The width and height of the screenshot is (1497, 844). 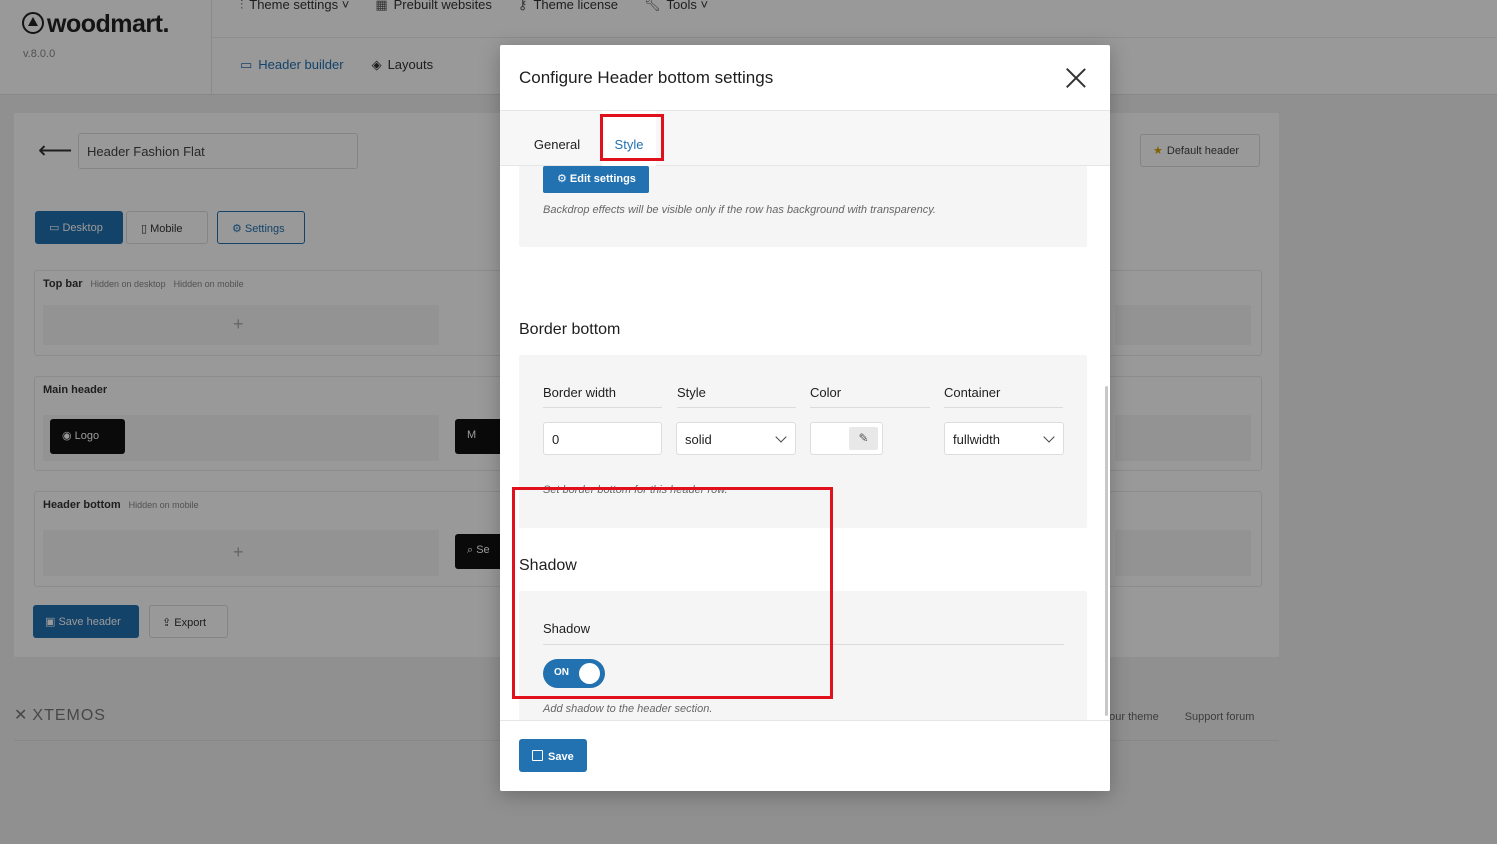 I want to click on edit-settings-button: ⚙ Edit settings, so click(x=596, y=179).